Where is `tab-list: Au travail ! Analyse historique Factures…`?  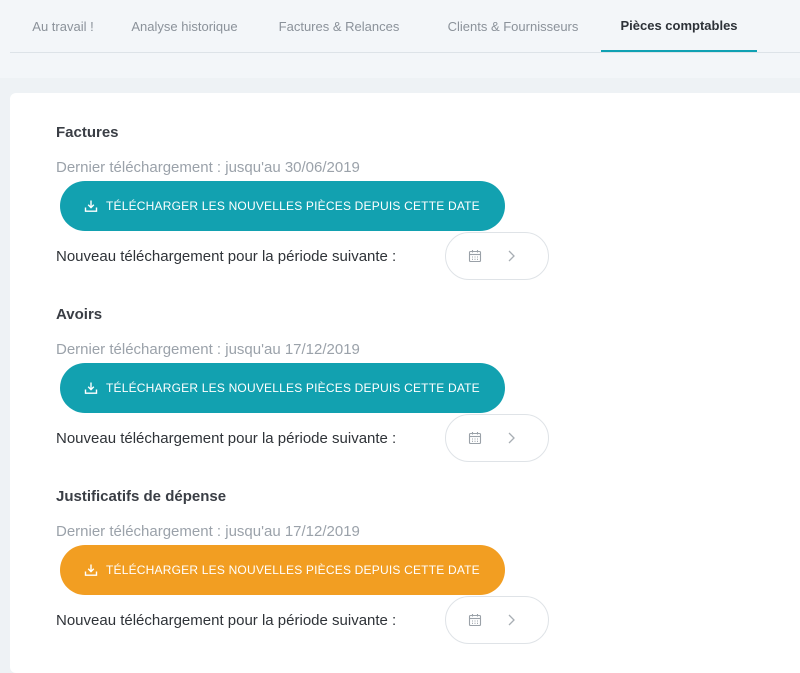
tab-list: Au travail ! Analyse historique Factures… is located at coordinates (405, 26).